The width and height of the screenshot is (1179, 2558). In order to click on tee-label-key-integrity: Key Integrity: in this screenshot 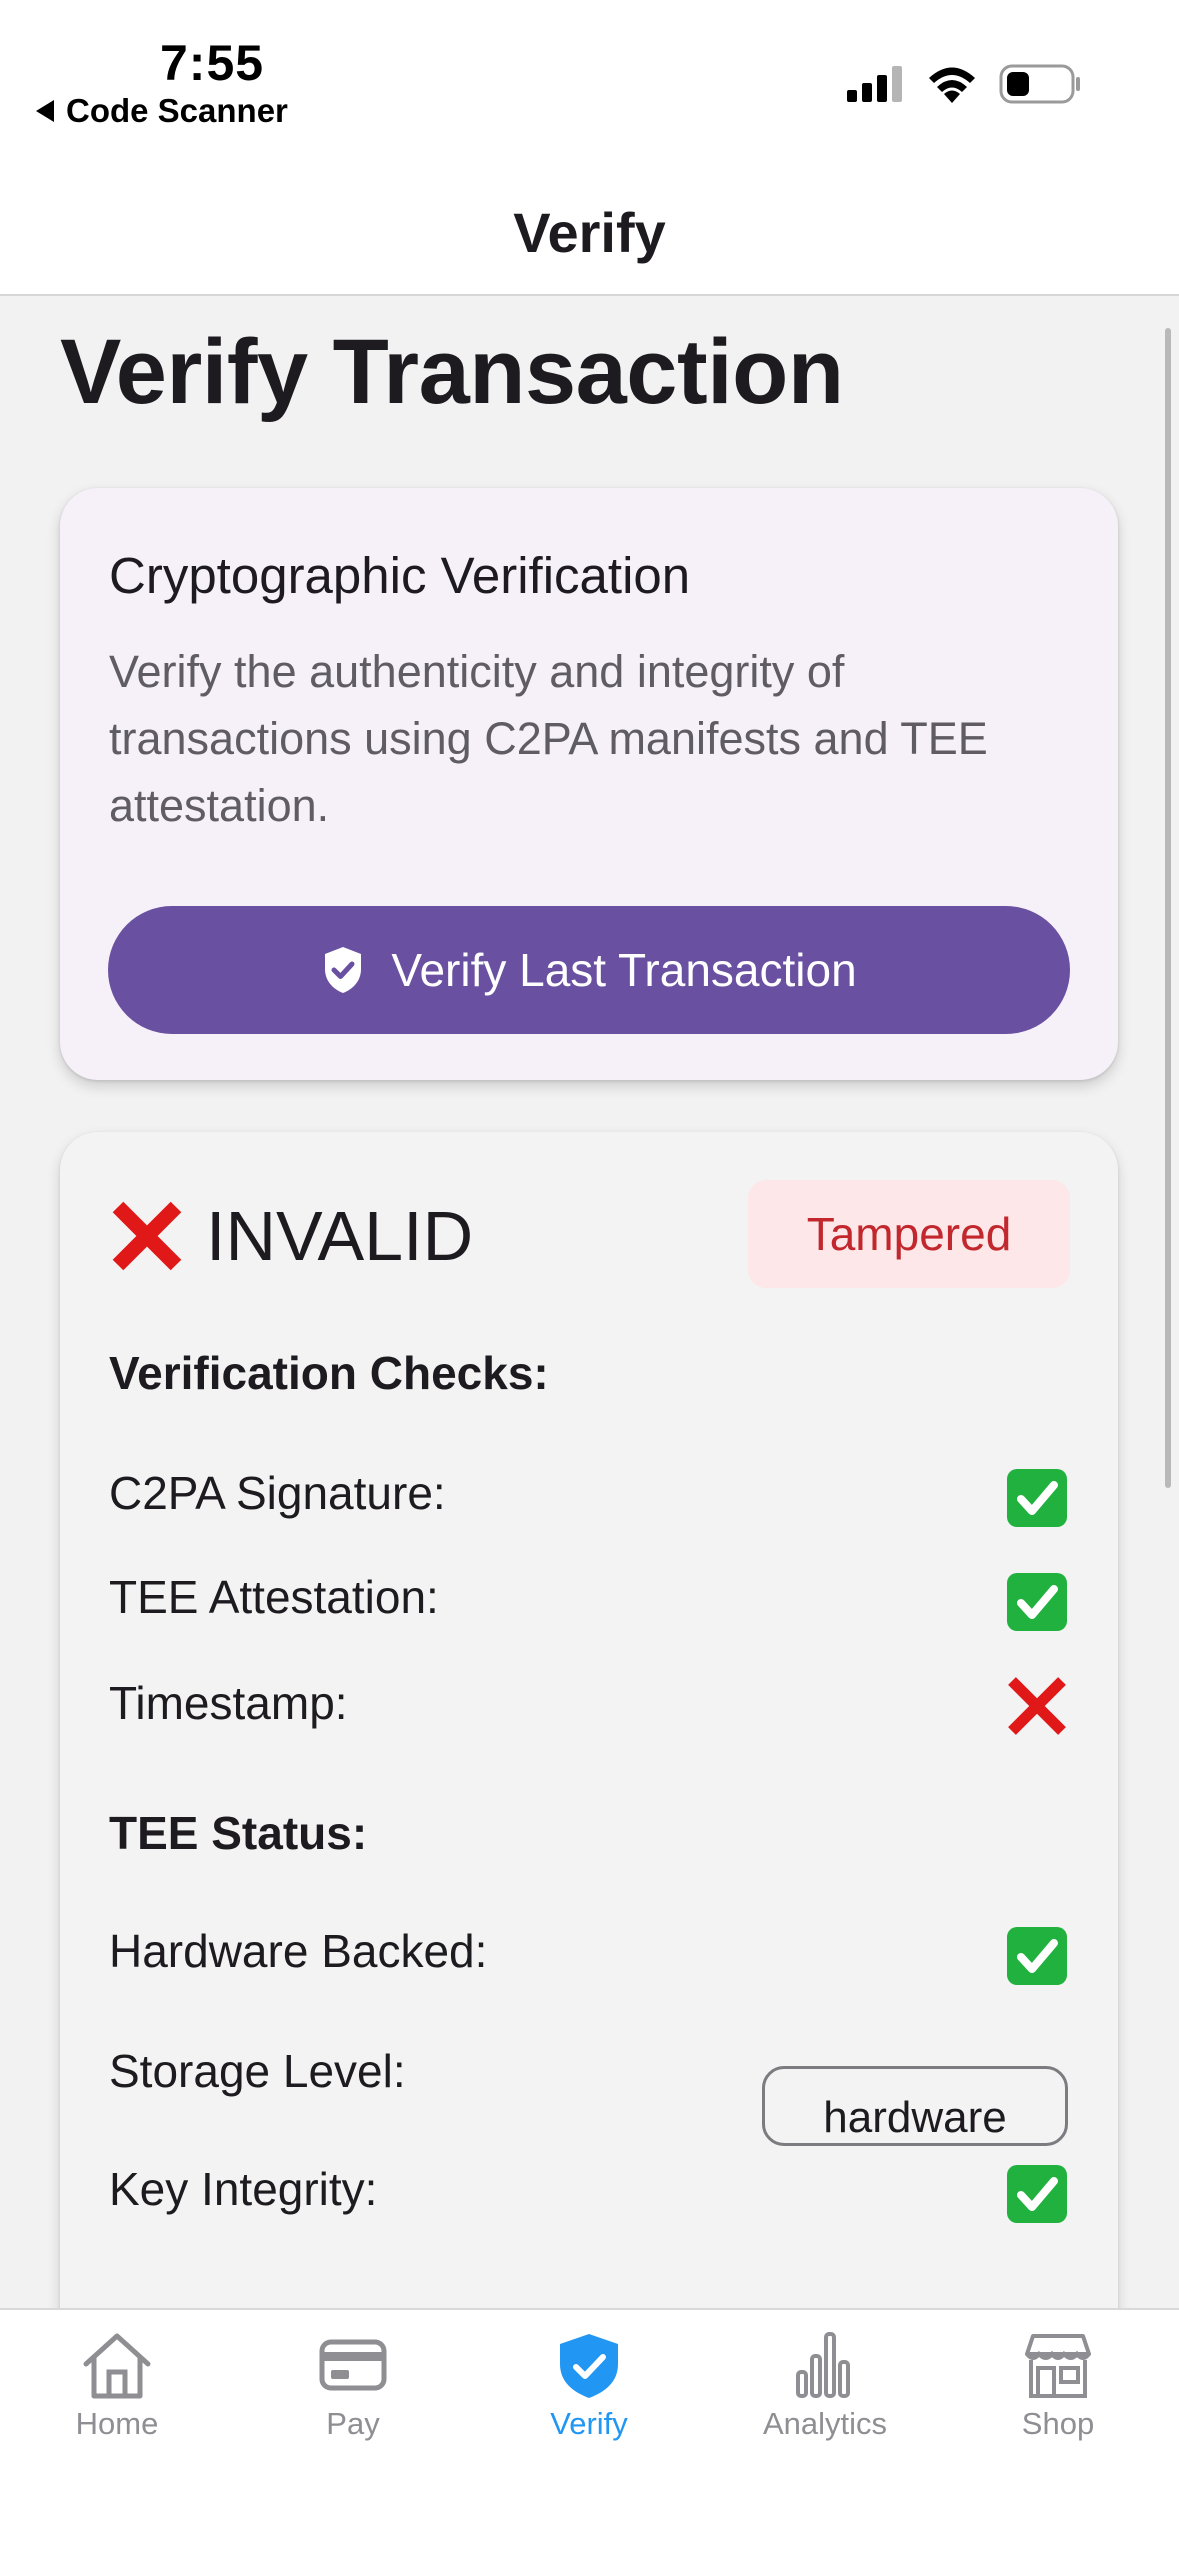, I will do `click(243, 2189)`.